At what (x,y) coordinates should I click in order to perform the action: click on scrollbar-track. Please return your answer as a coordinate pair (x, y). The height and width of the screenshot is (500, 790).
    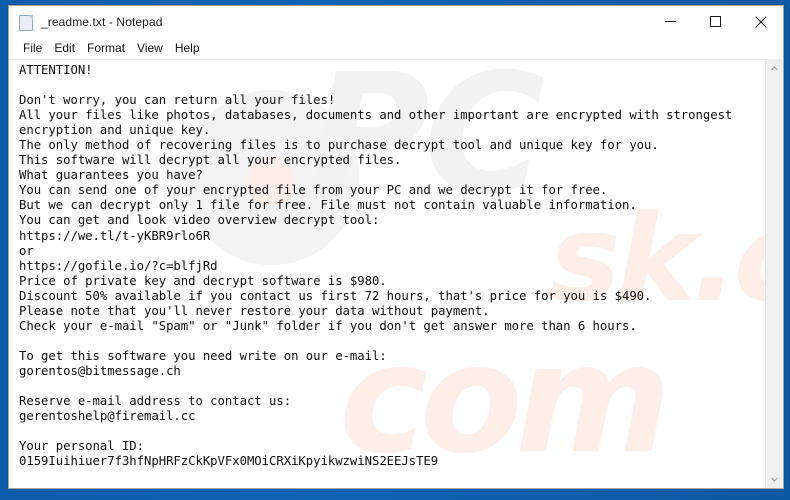
    Looking at the image, I should click on (774, 274).